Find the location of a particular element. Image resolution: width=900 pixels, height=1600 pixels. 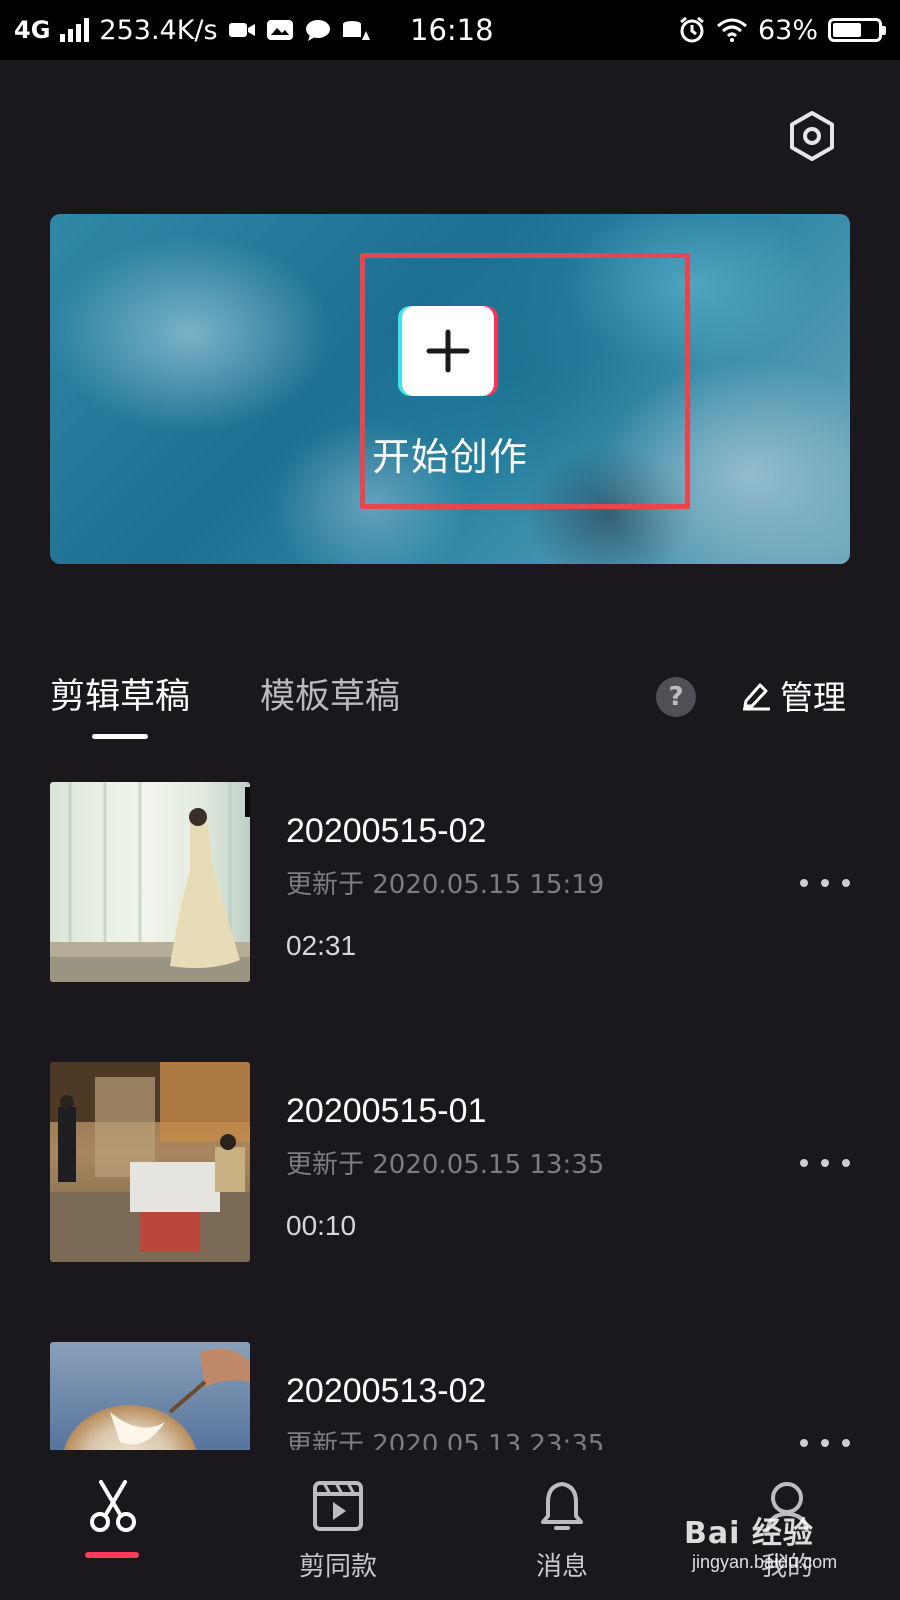

start-creation-label: 开始创作 is located at coordinates (449, 457).